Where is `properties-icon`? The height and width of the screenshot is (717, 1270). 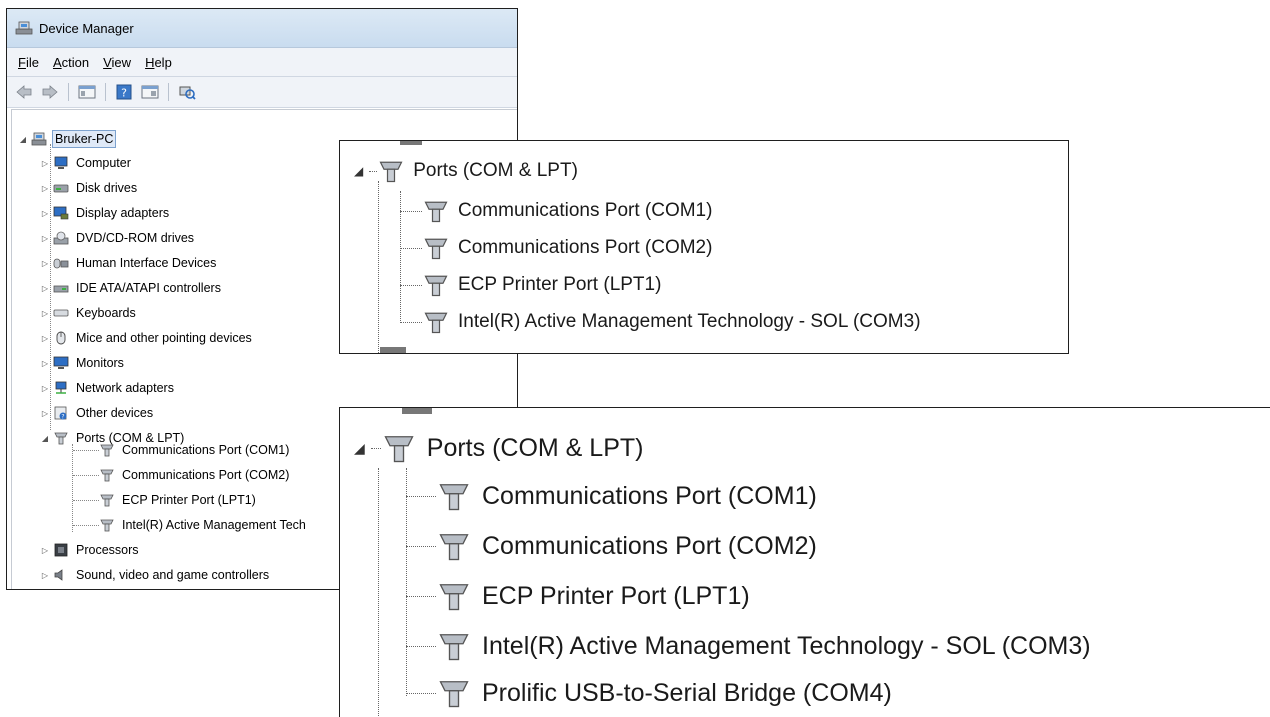 properties-icon is located at coordinates (87, 92).